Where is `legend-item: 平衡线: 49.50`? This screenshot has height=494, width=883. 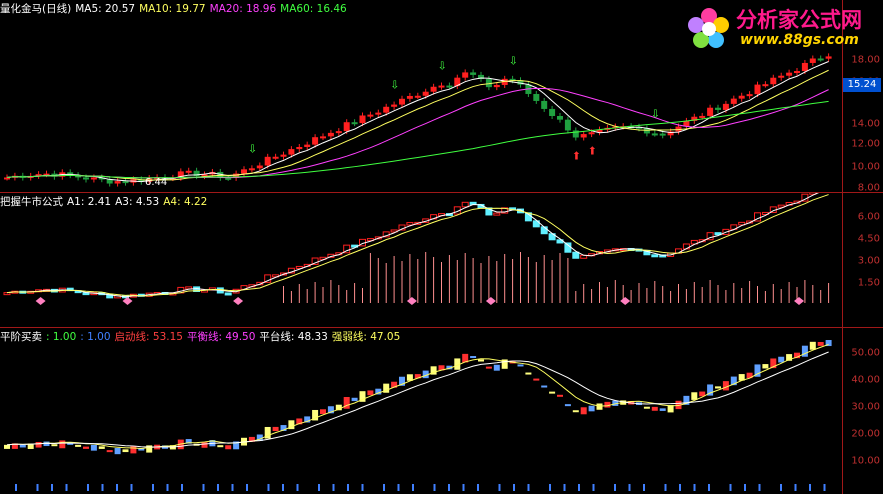
legend-item: 平衡线: 49.50 is located at coordinates (221, 337).